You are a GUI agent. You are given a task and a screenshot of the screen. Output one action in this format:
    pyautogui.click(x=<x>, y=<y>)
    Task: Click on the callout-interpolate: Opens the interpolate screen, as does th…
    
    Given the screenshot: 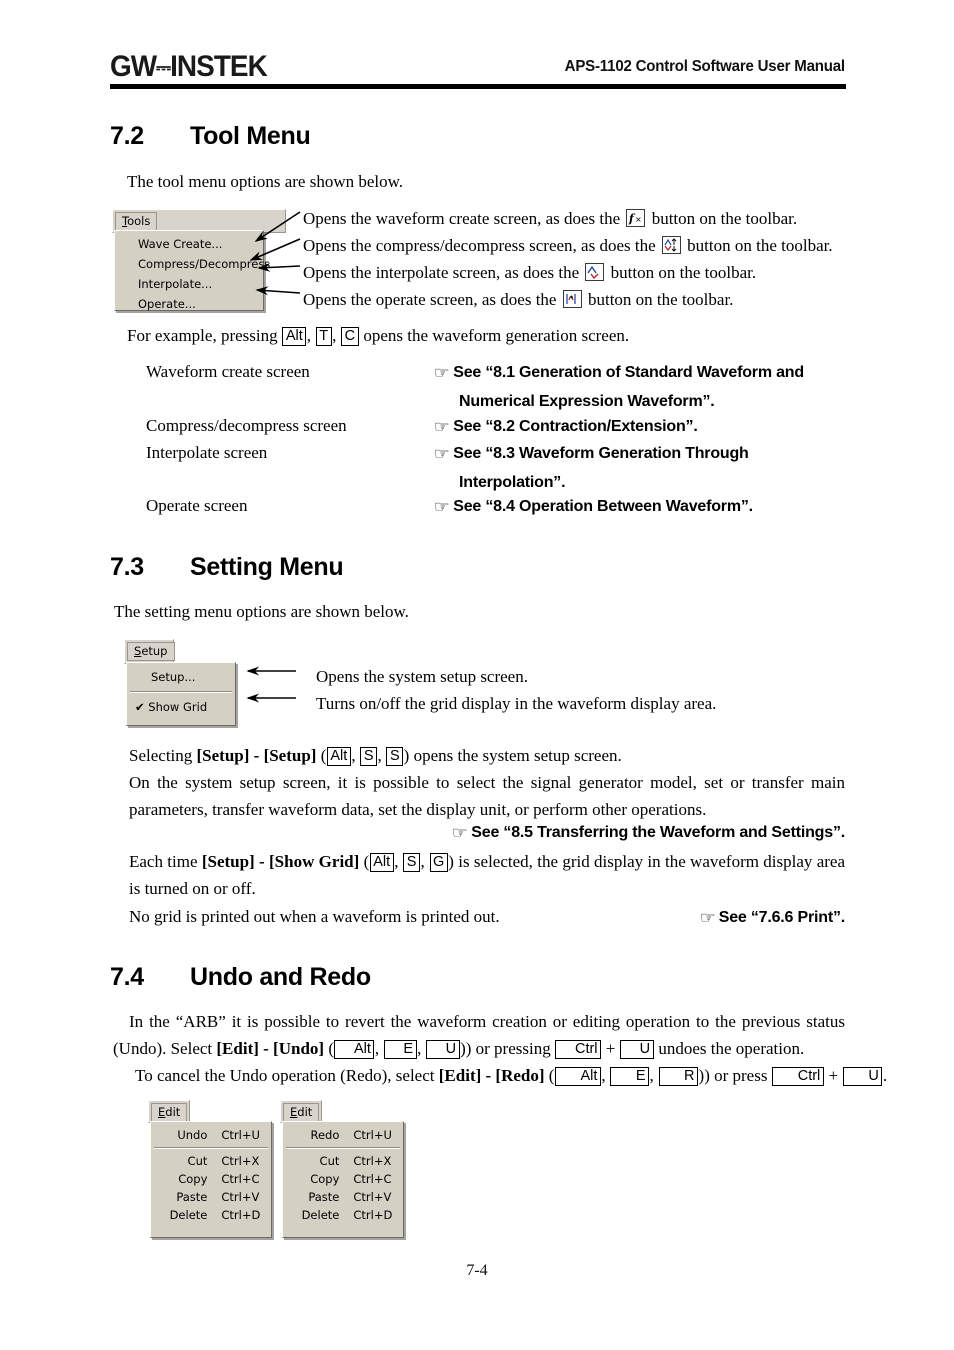 What is the action you would take?
    pyautogui.click(x=583, y=272)
    